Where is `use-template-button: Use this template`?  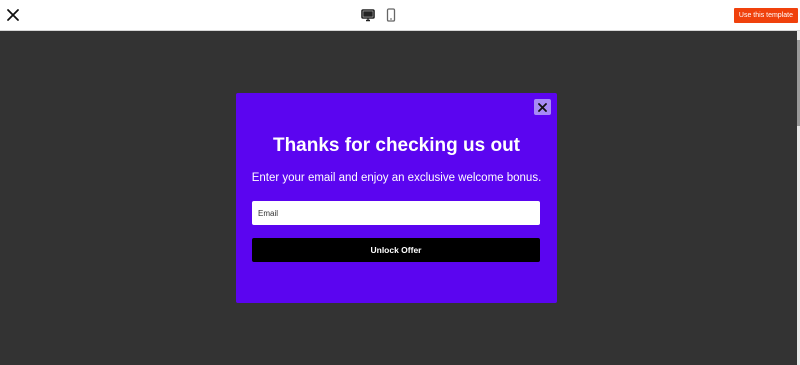 use-template-button: Use this template is located at coordinates (765, 15).